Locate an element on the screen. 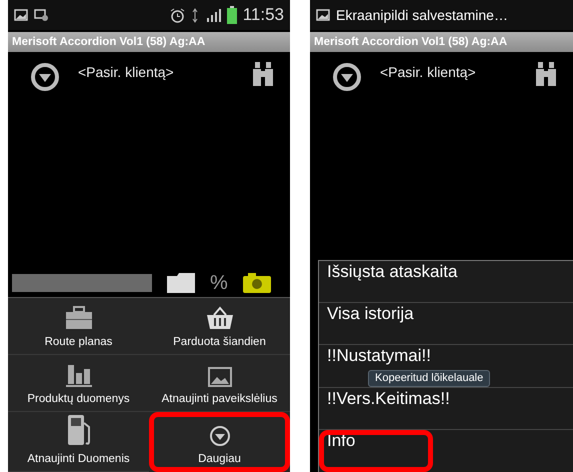 Image resolution: width=573 pixels, height=472 pixels. briefcase-icon is located at coordinates (78, 318).